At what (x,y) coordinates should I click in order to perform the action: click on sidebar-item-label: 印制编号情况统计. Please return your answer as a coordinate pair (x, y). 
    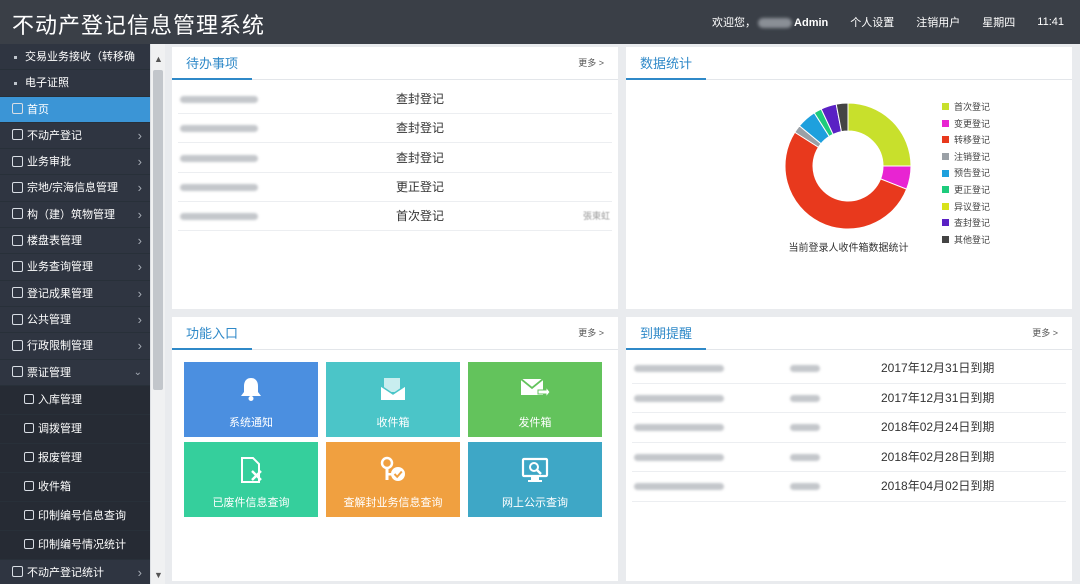
    Looking at the image, I should click on (82, 544).